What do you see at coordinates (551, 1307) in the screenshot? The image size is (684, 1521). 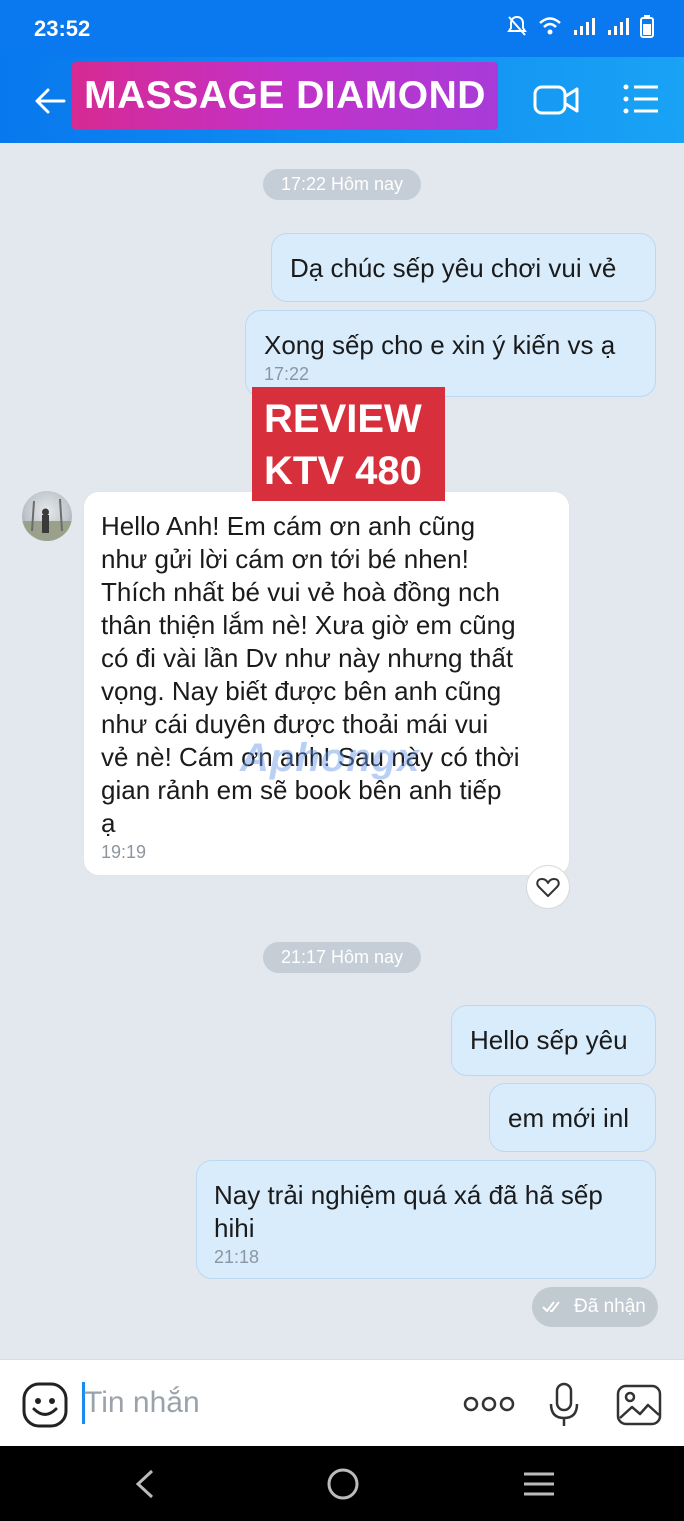 I see `double-check-icon` at bounding box center [551, 1307].